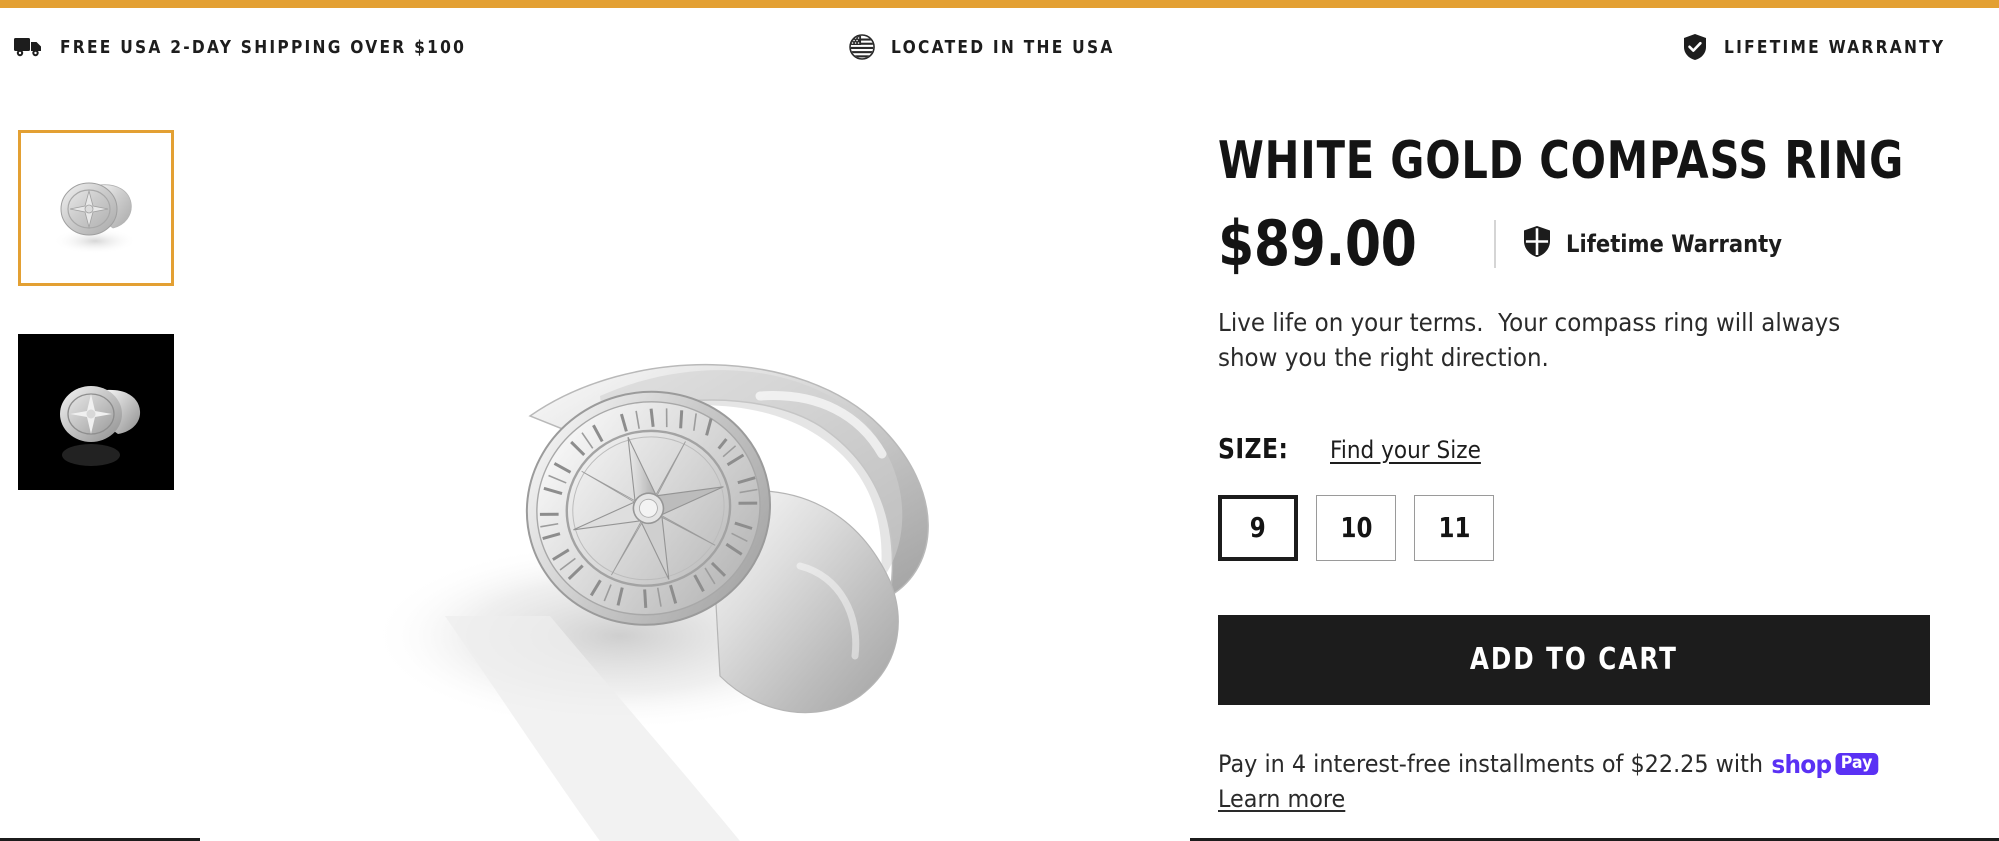 The width and height of the screenshot is (1999, 841). What do you see at coordinates (1583, 527) in the screenshot?
I see `size-option-group: 9 10 11` at bounding box center [1583, 527].